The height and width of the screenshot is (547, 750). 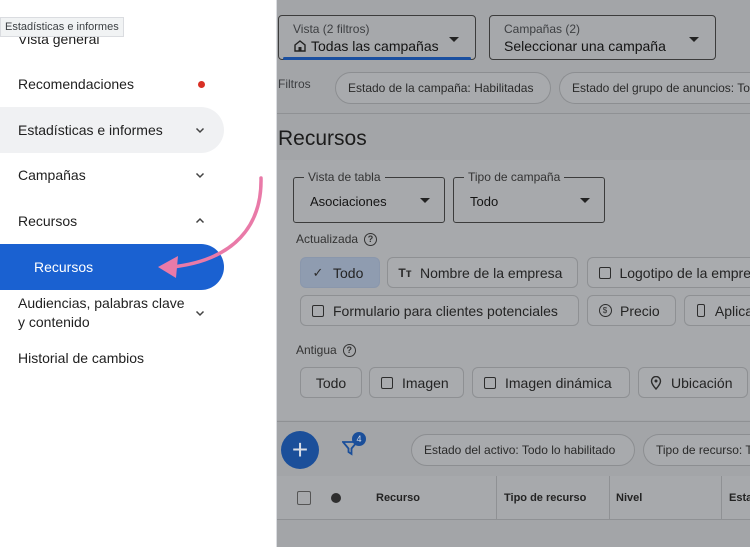 I want to click on view-dropdown-label: Vista (2 filtros), so click(x=331, y=29).